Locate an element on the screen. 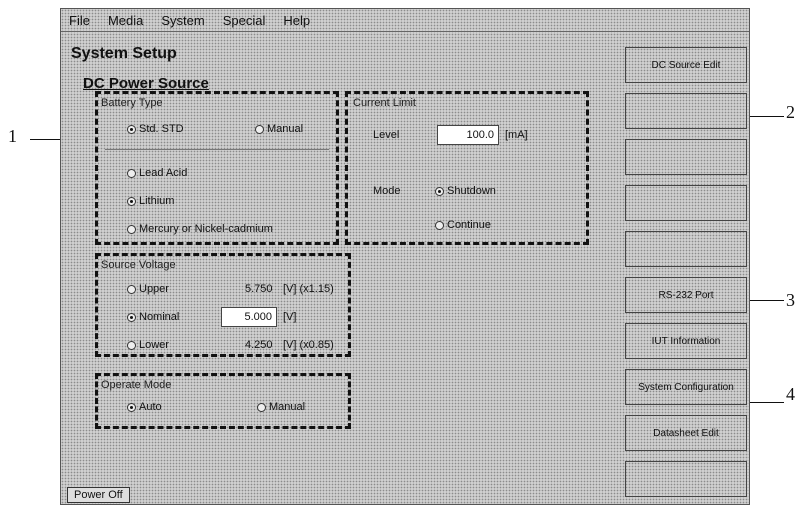 The image size is (802, 507). auto-radio: Auto is located at coordinates (144, 407).